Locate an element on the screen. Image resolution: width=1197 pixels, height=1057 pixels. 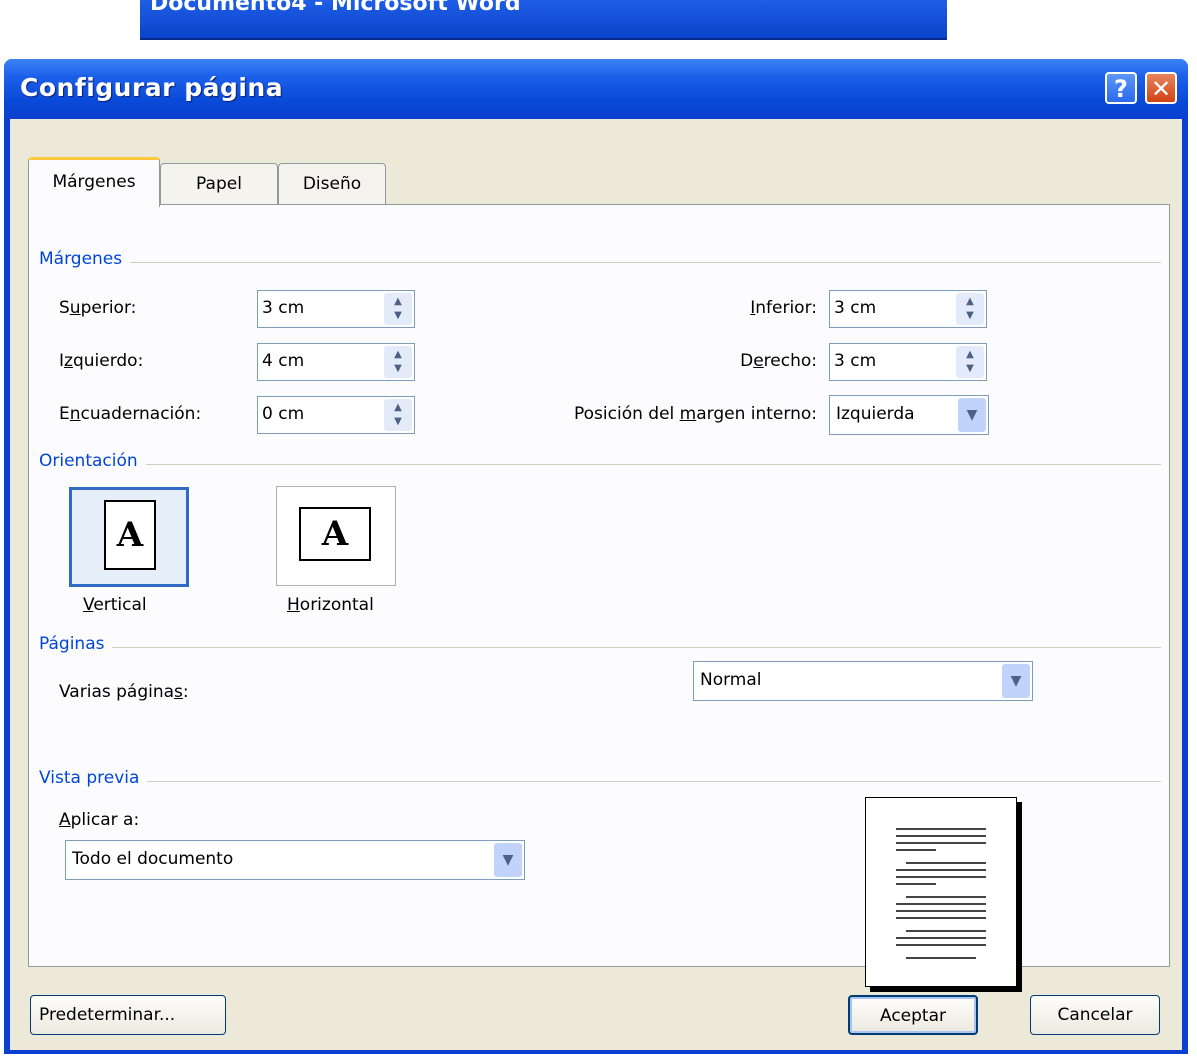
portrait-page-icon: A is located at coordinates (130, 535).